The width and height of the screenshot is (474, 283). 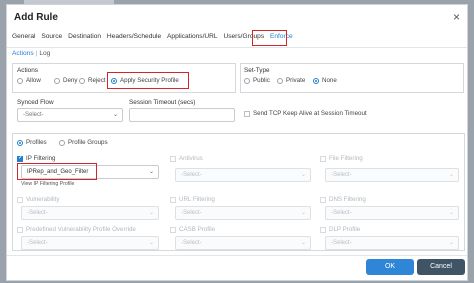 What do you see at coordinates (84, 36) in the screenshot?
I see `tab-destination: Destination` at bounding box center [84, 36].